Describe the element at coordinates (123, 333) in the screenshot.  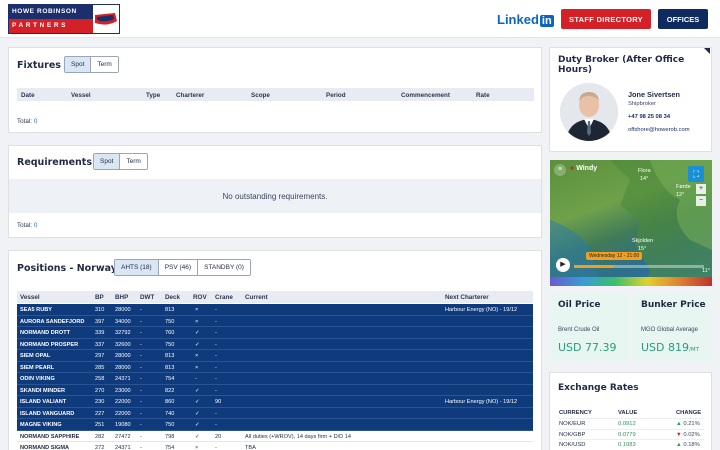
I see `cell-bhp: 32792` at that location.